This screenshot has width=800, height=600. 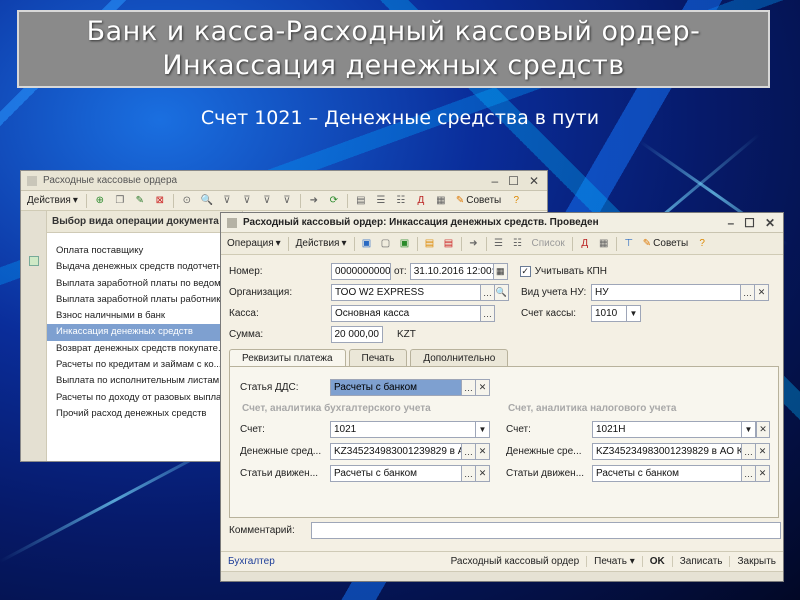 I want to click on doc-print-button: Расходный кассовый ордер, so click(x=515, y=561).